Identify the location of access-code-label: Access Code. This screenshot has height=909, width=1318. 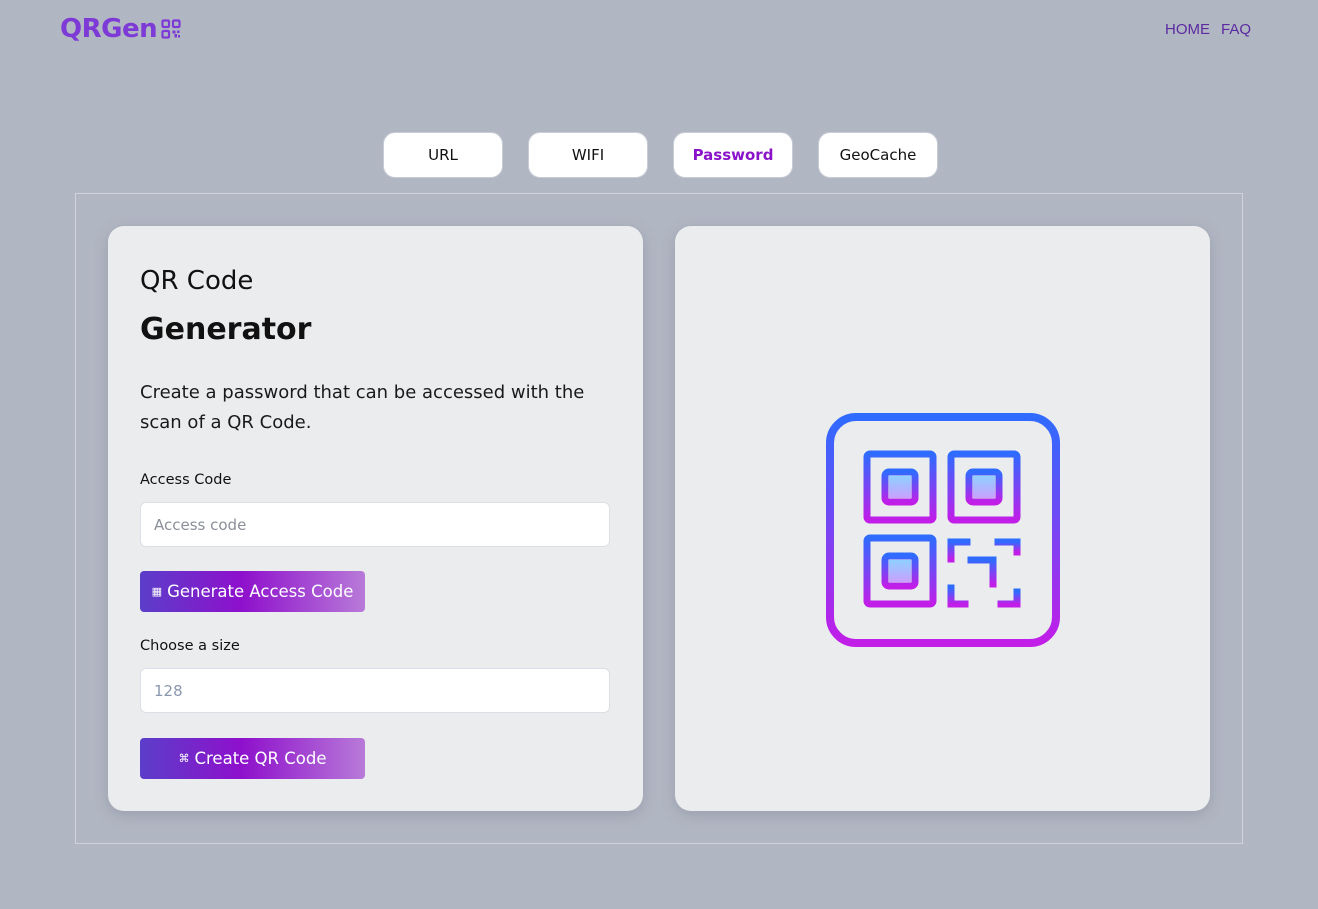
(186, 480).